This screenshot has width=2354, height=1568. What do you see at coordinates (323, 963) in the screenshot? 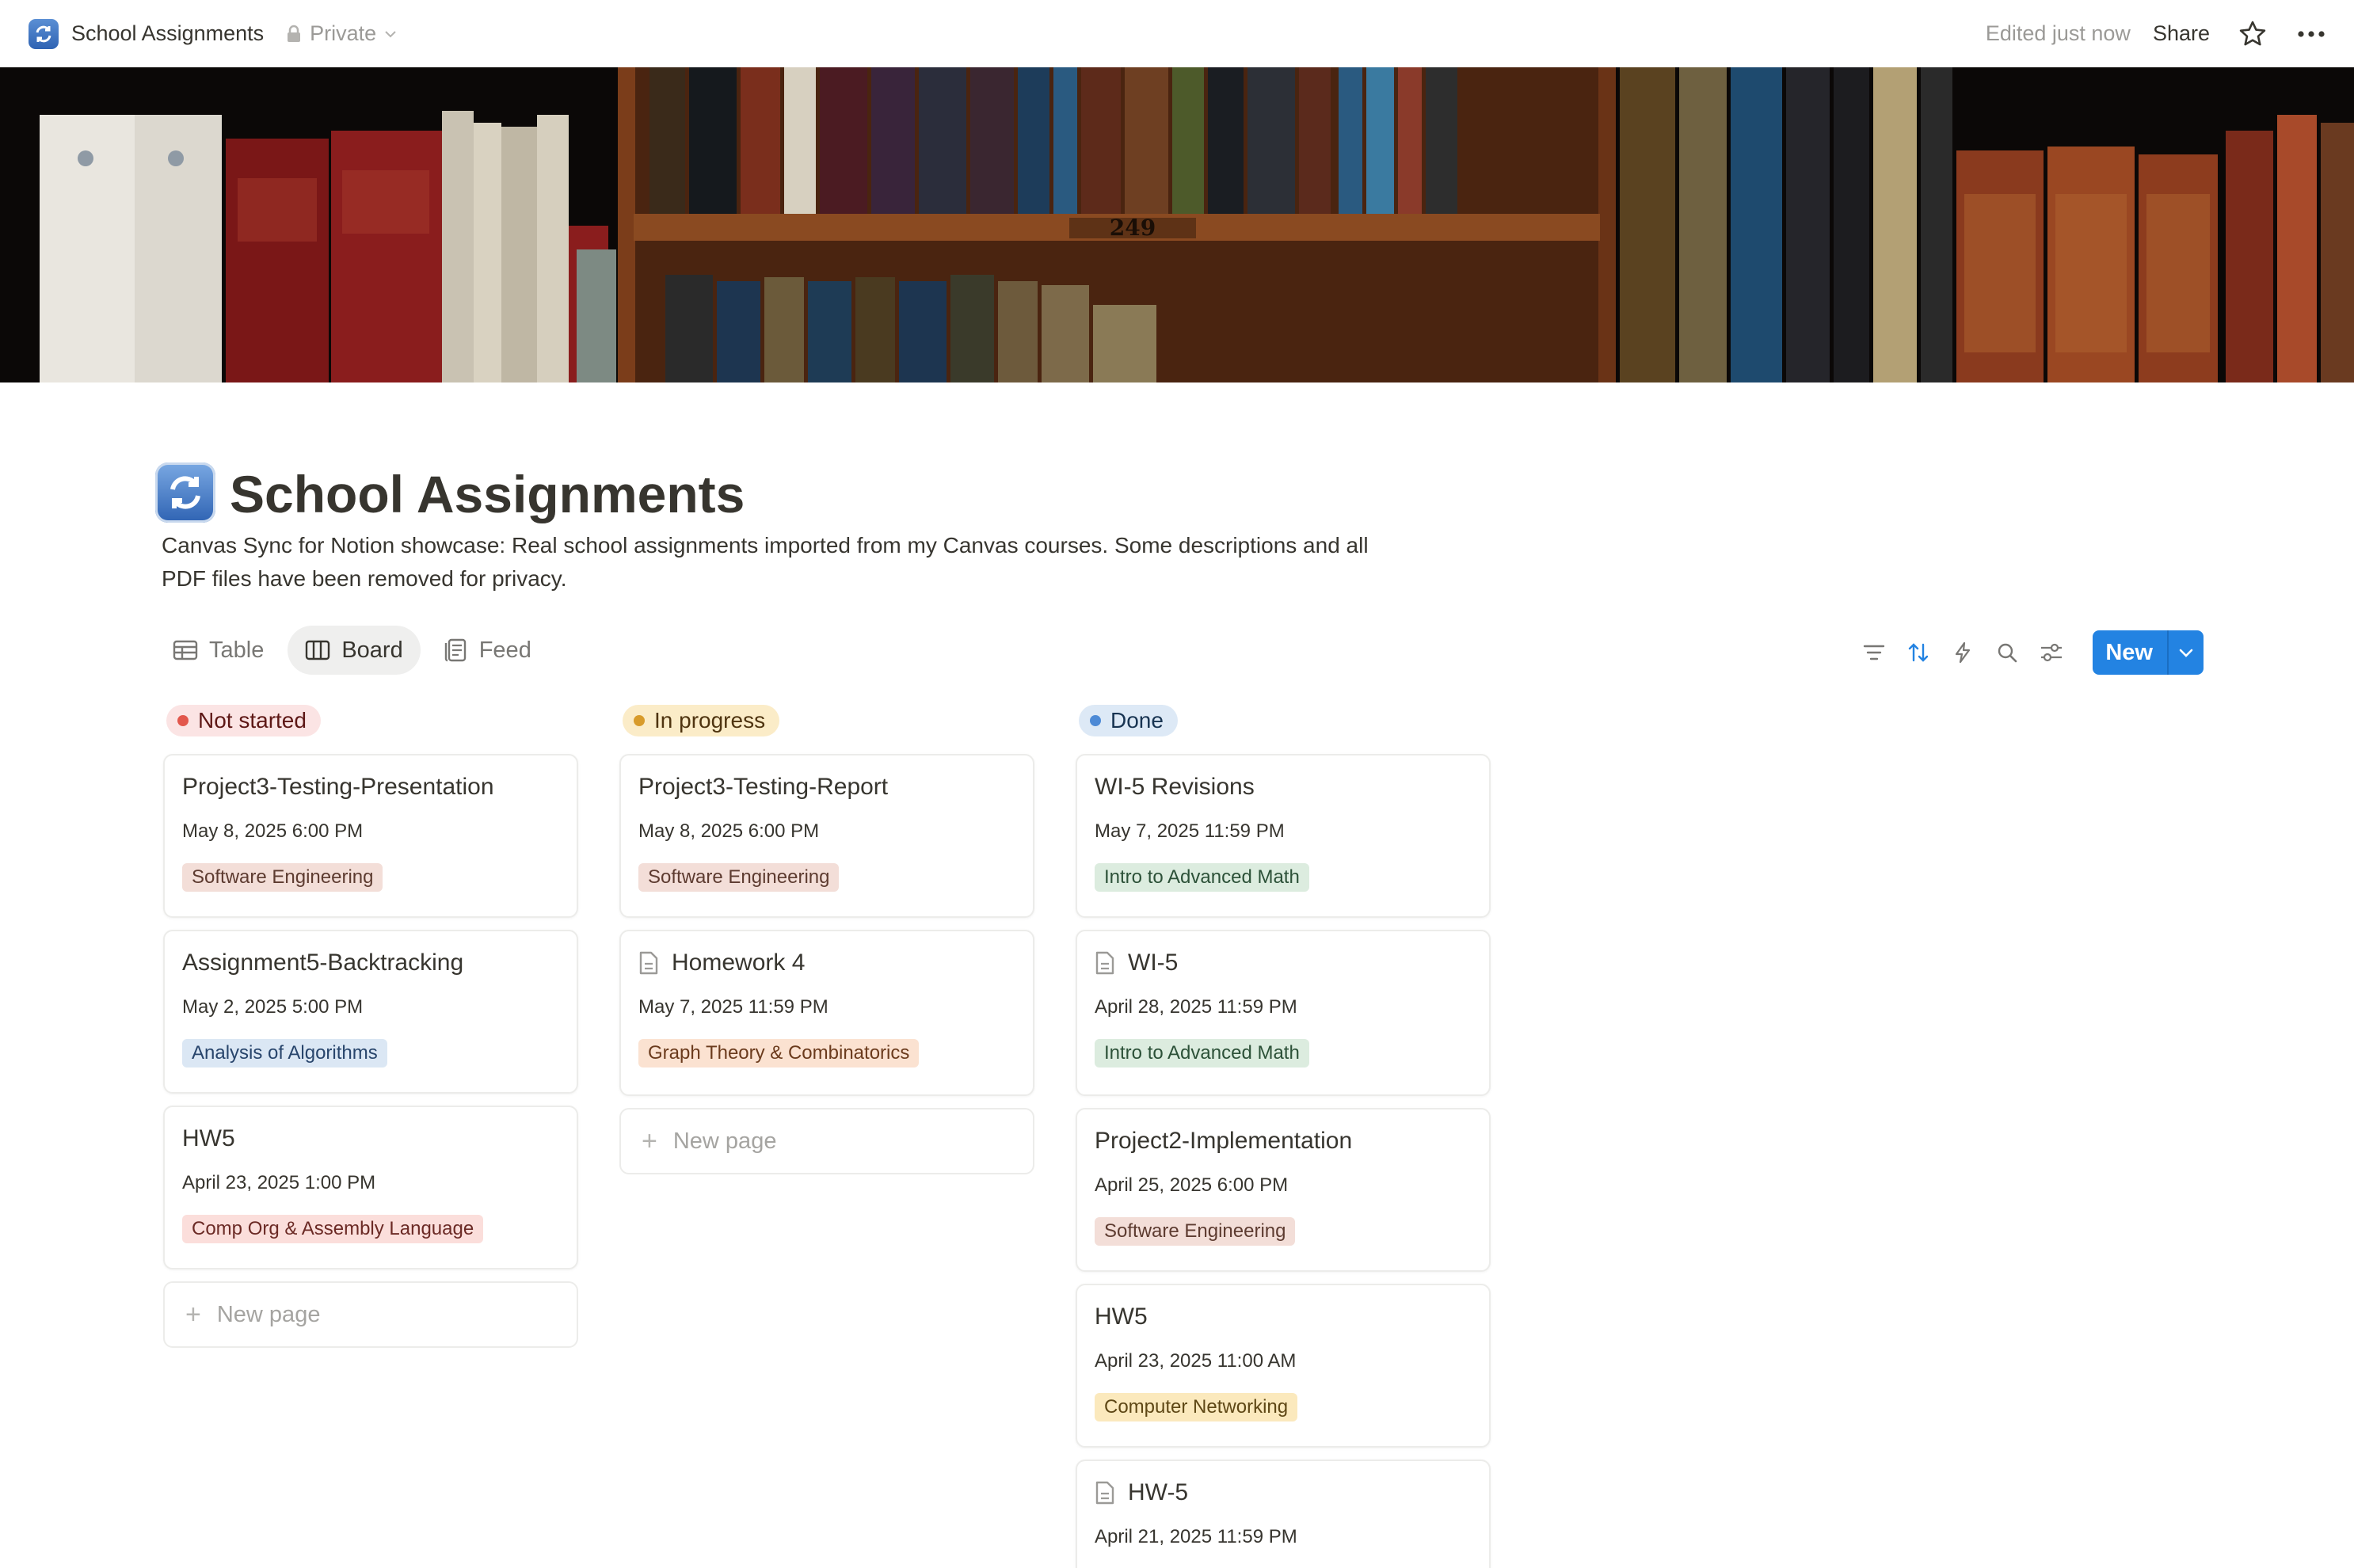
I see `card-title: Assignment5-Backtracking` at bounding box center [323, 963].